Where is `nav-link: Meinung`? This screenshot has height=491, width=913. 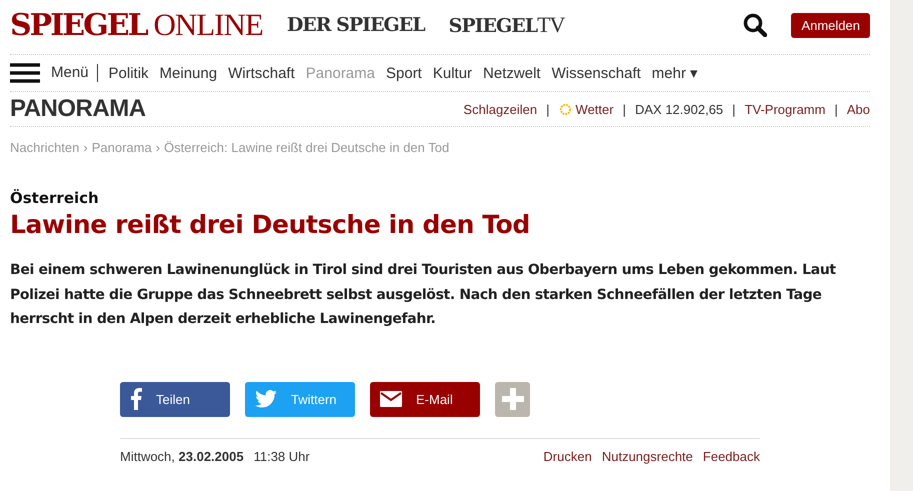 nav-link: Meinung is located at coordinates (189, 73).